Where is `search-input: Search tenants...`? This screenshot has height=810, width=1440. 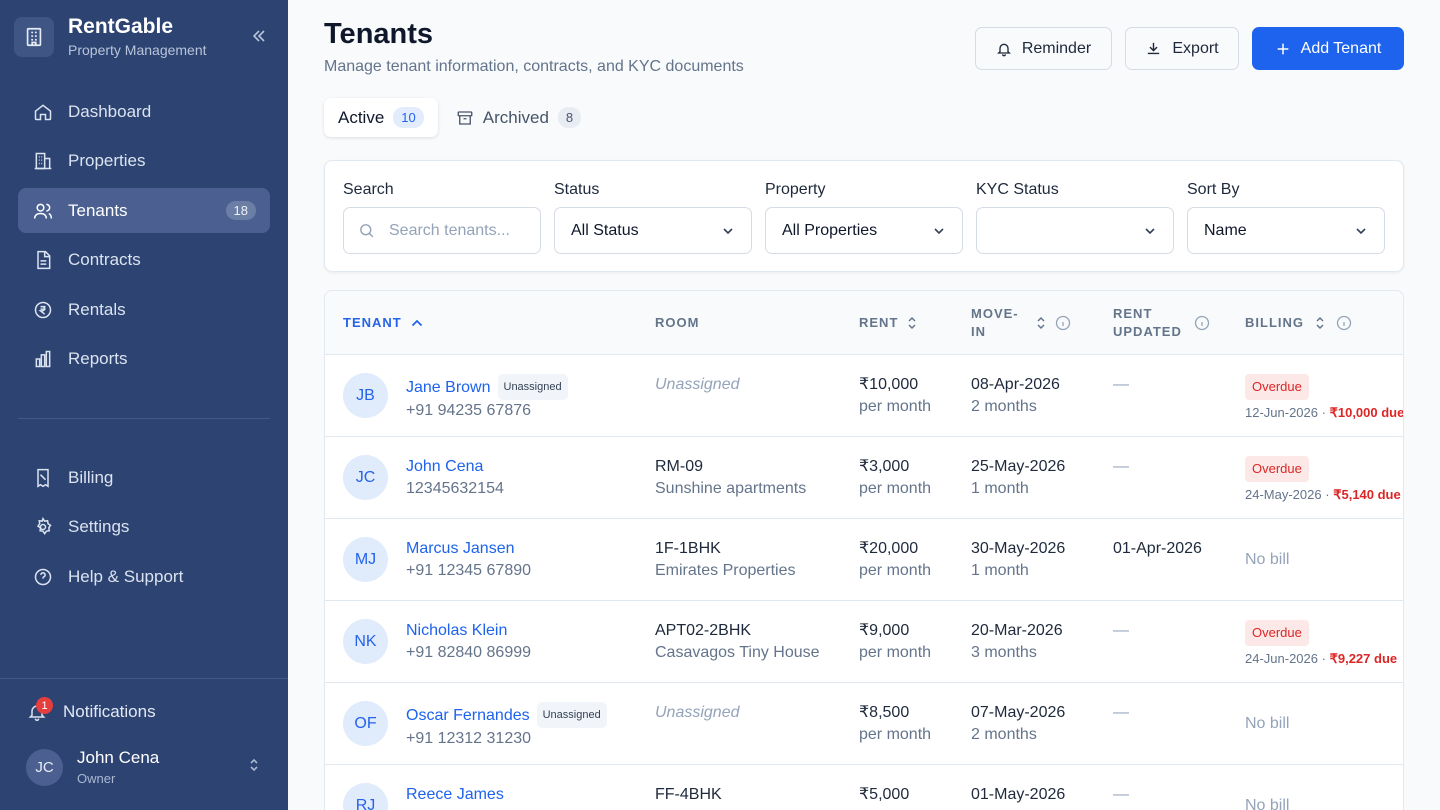 search-input: Search tenants... is located at coordinates (442, 230).